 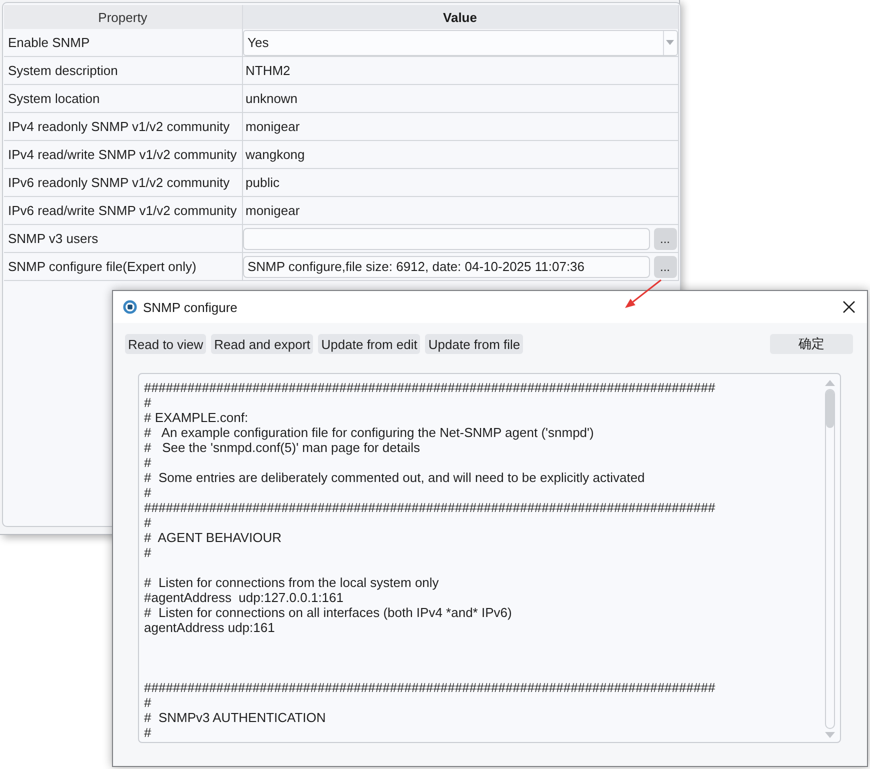 I want to click on confirm-button: 确定, so click(x=811, y=344).